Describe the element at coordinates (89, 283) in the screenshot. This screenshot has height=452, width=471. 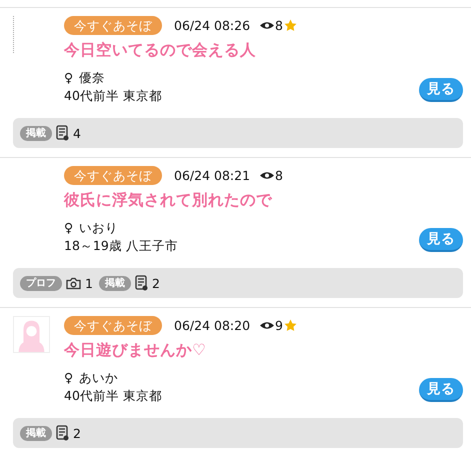
I see `photo-count: 1` at that location.